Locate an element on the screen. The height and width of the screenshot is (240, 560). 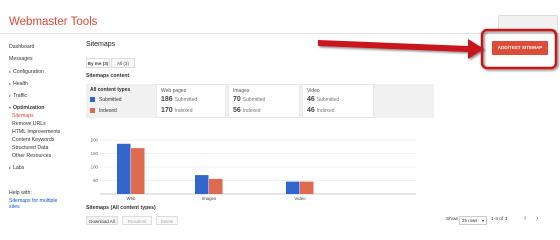
pager-range: 1-3 of 3 is located at coordinates (499, 219).